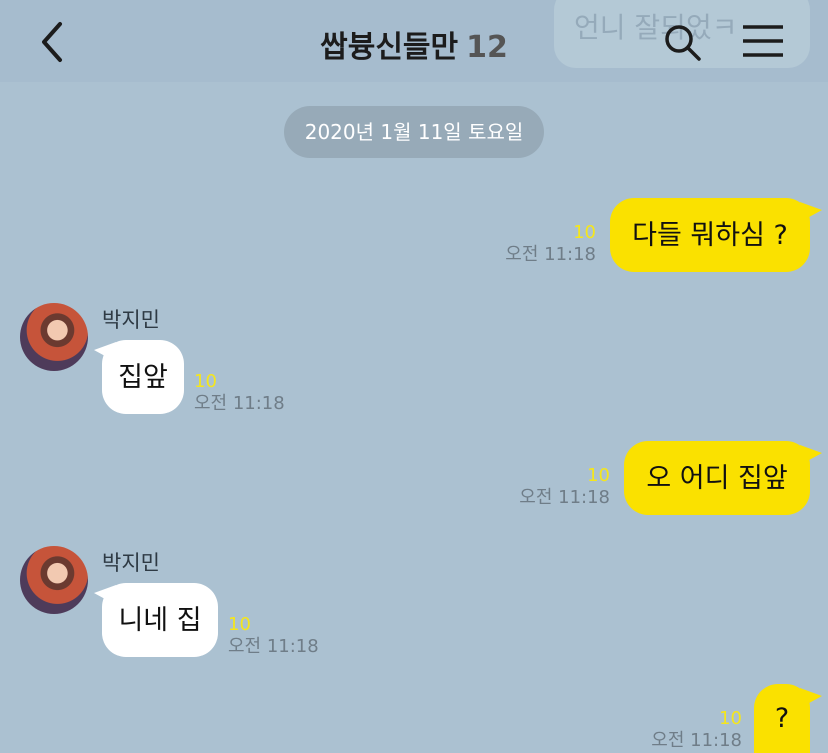 The image size is (828, 753). Describe the element at coordinates (414, 132) in the screenshot. I see `date-divider: 2020년 1월 11일 토요일` at that location.